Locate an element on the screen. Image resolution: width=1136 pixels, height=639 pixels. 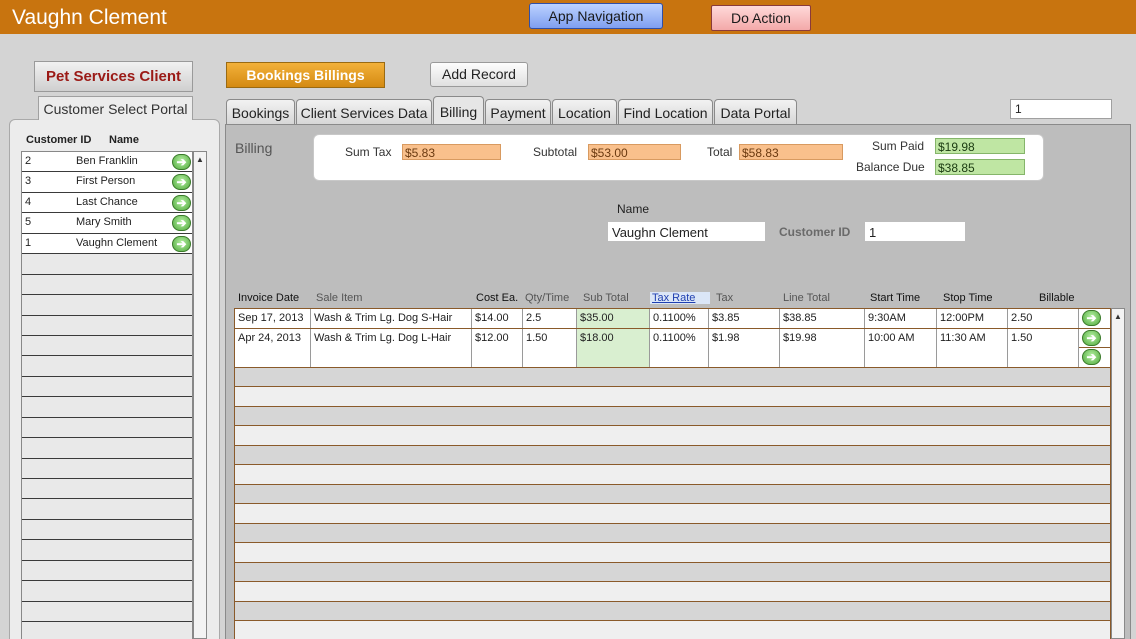
name-field: Vaughn Clement is located at coordinates (686, 231).